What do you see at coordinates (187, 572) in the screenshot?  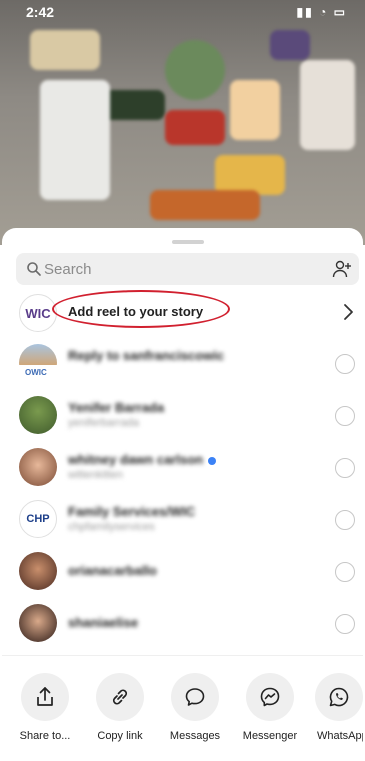 I see `contact-row: orianacarballo` at bounding box center [187, 572].